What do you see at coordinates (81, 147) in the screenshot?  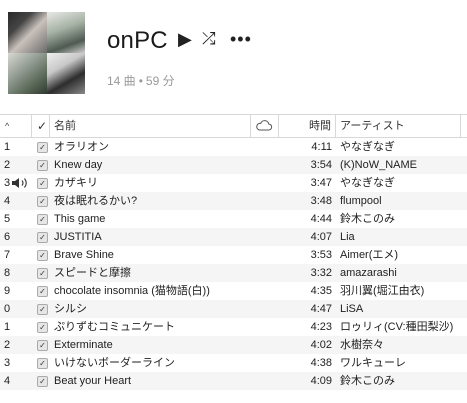 I see `track-name: オラリオン` at bounding box center [81, 147].